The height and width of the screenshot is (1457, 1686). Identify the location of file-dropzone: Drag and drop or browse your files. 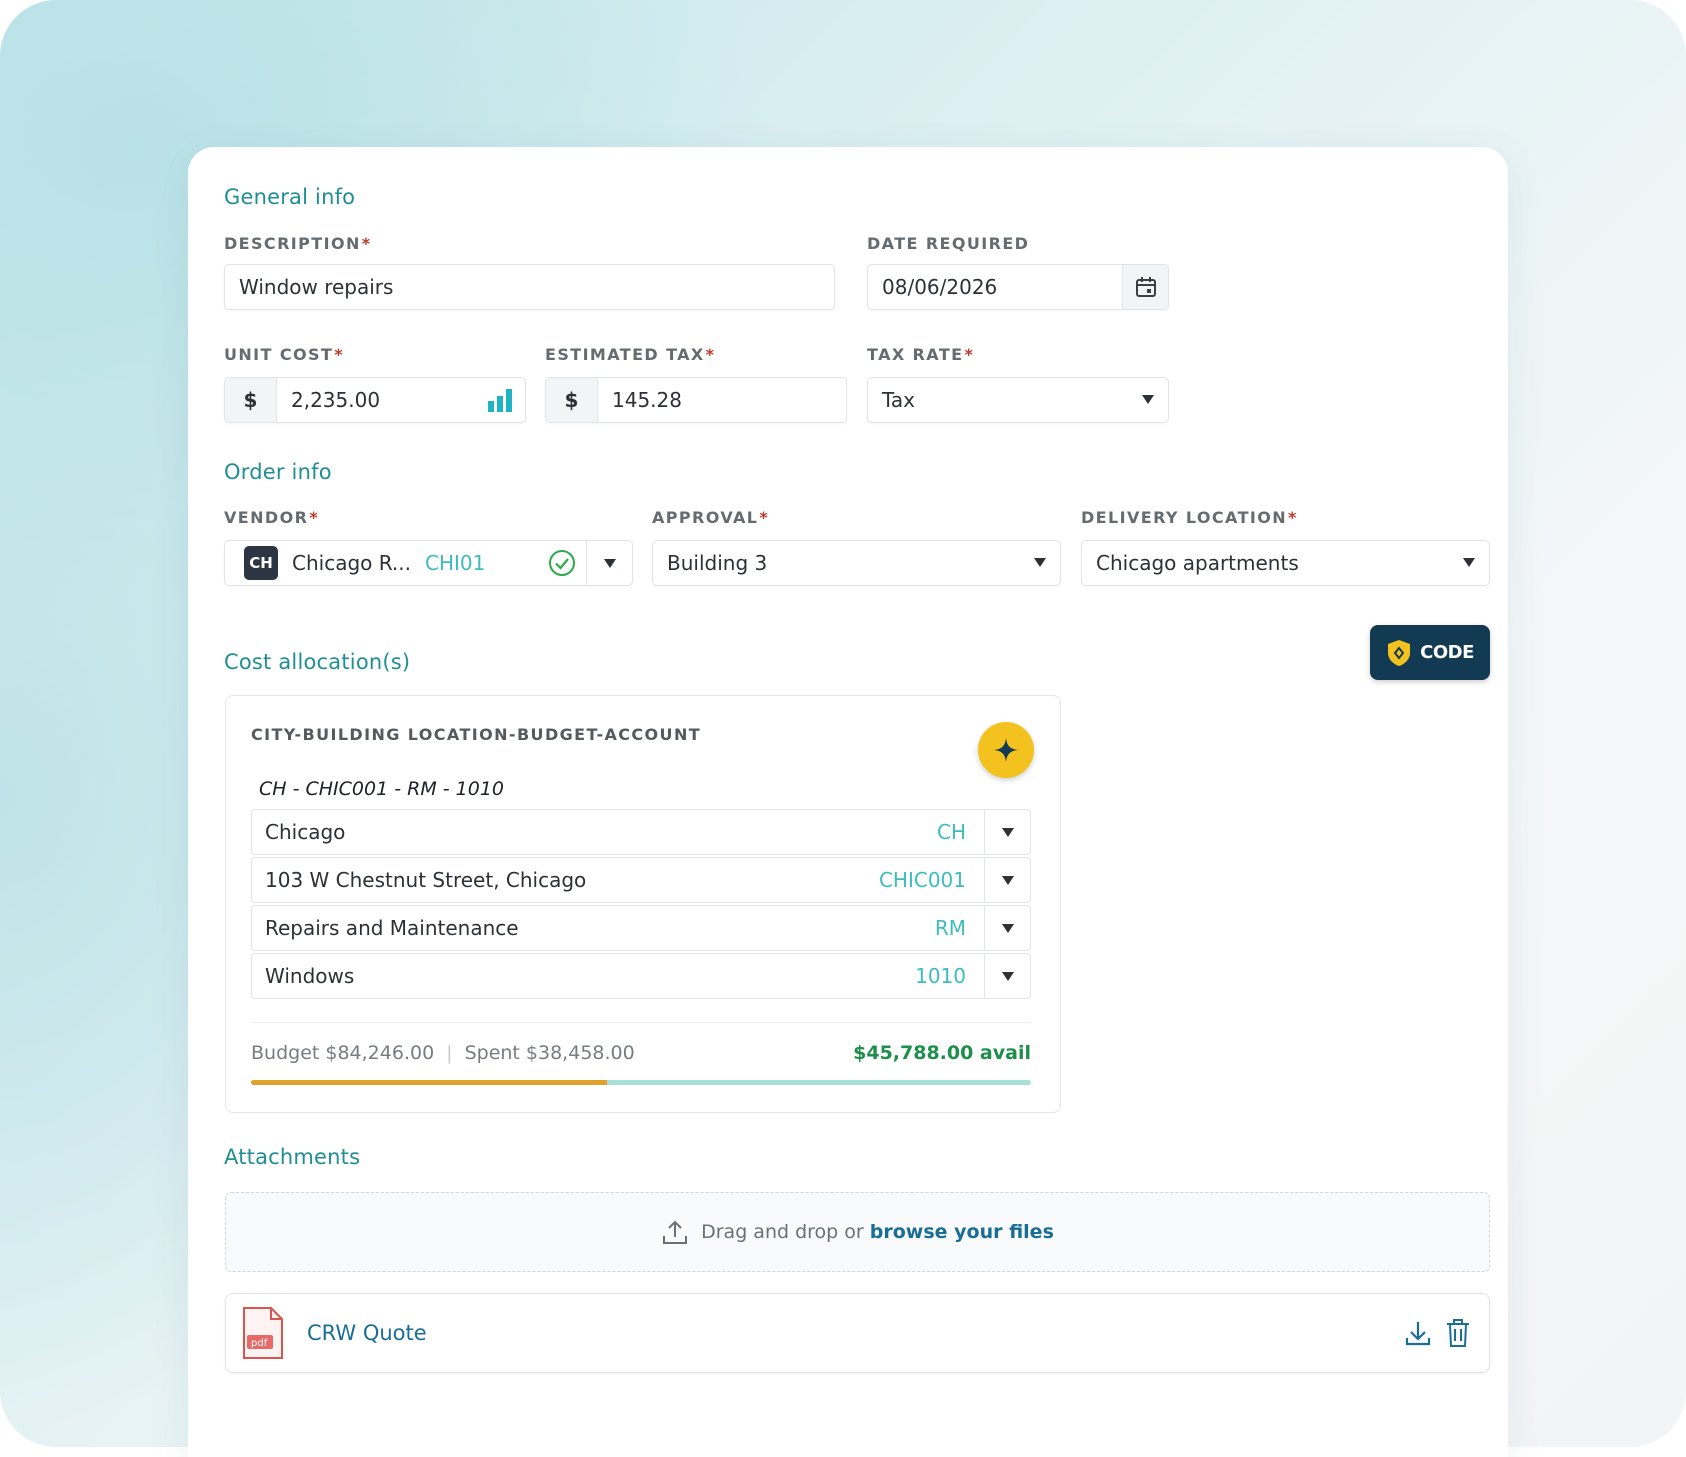
(857, 1232).